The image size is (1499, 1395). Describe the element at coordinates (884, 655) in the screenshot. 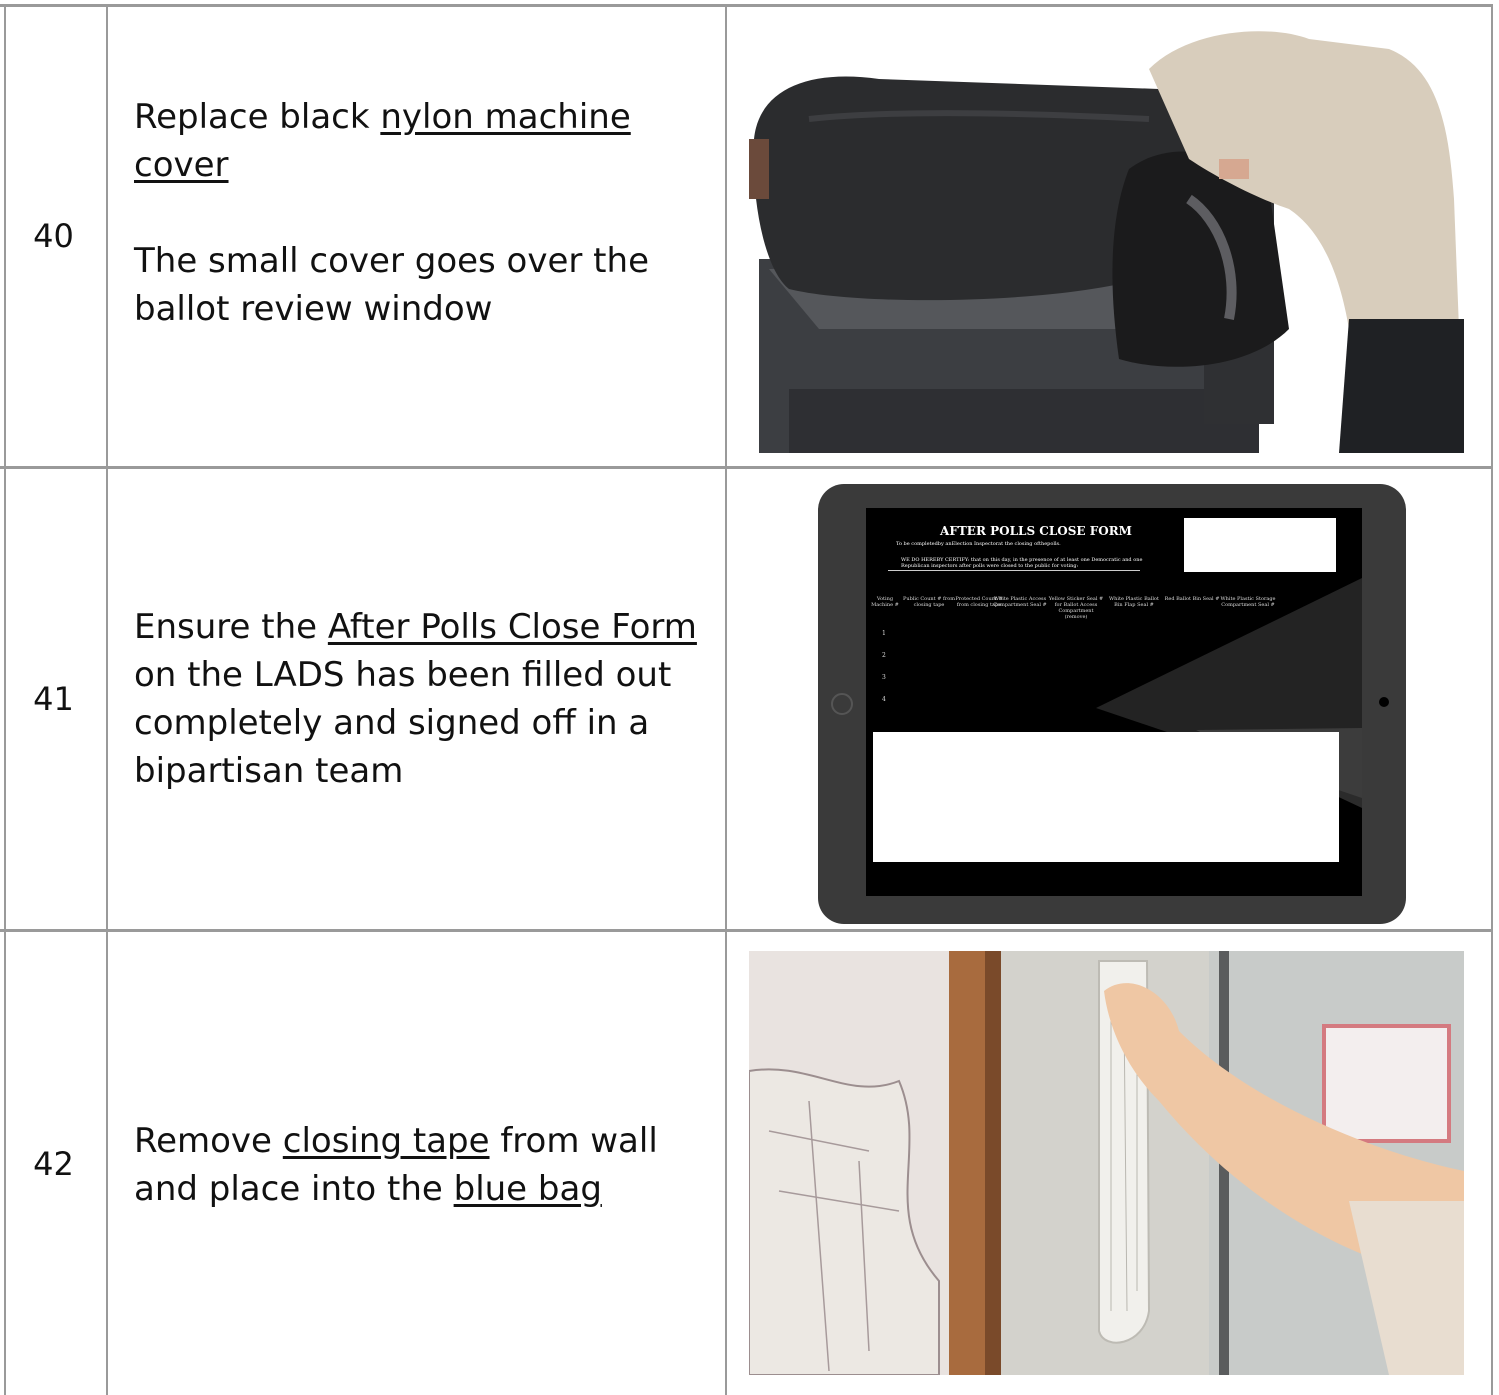

I see `form-row-number: 2` at that location.